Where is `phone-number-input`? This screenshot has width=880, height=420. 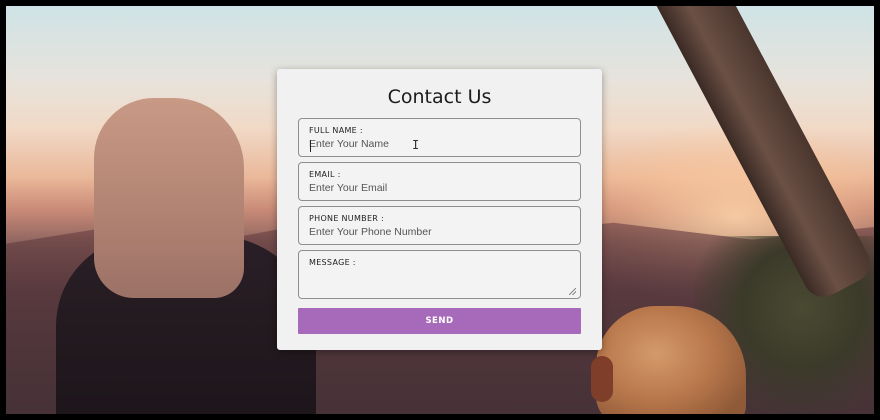 phone-number-input is located at coordinates (439, 232).